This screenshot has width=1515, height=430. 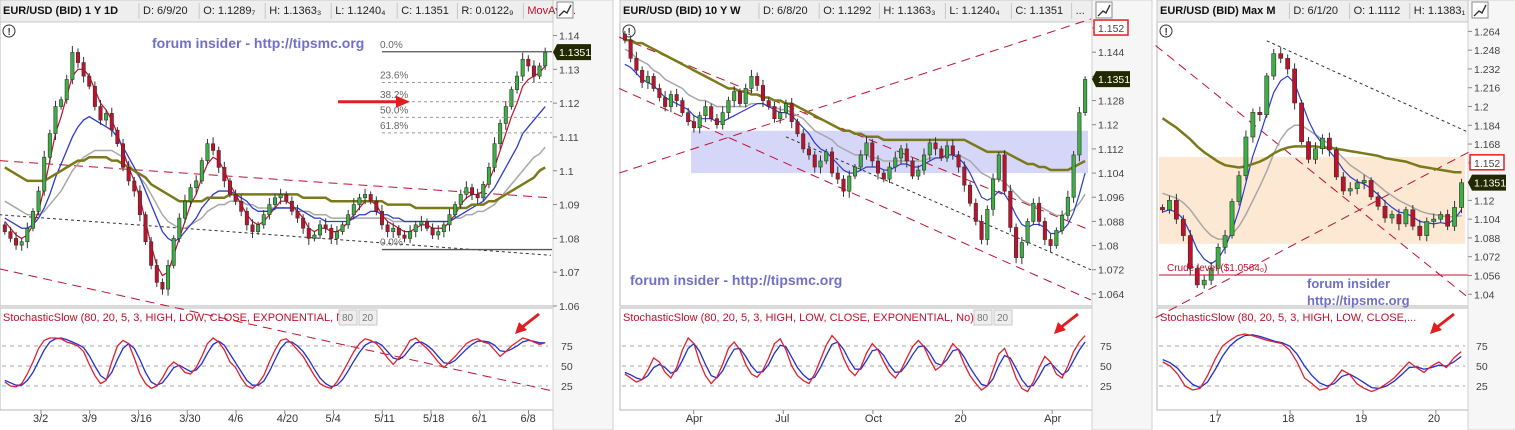 I want to click on y-tick-label: 1.09, so click(x=569, y=206).